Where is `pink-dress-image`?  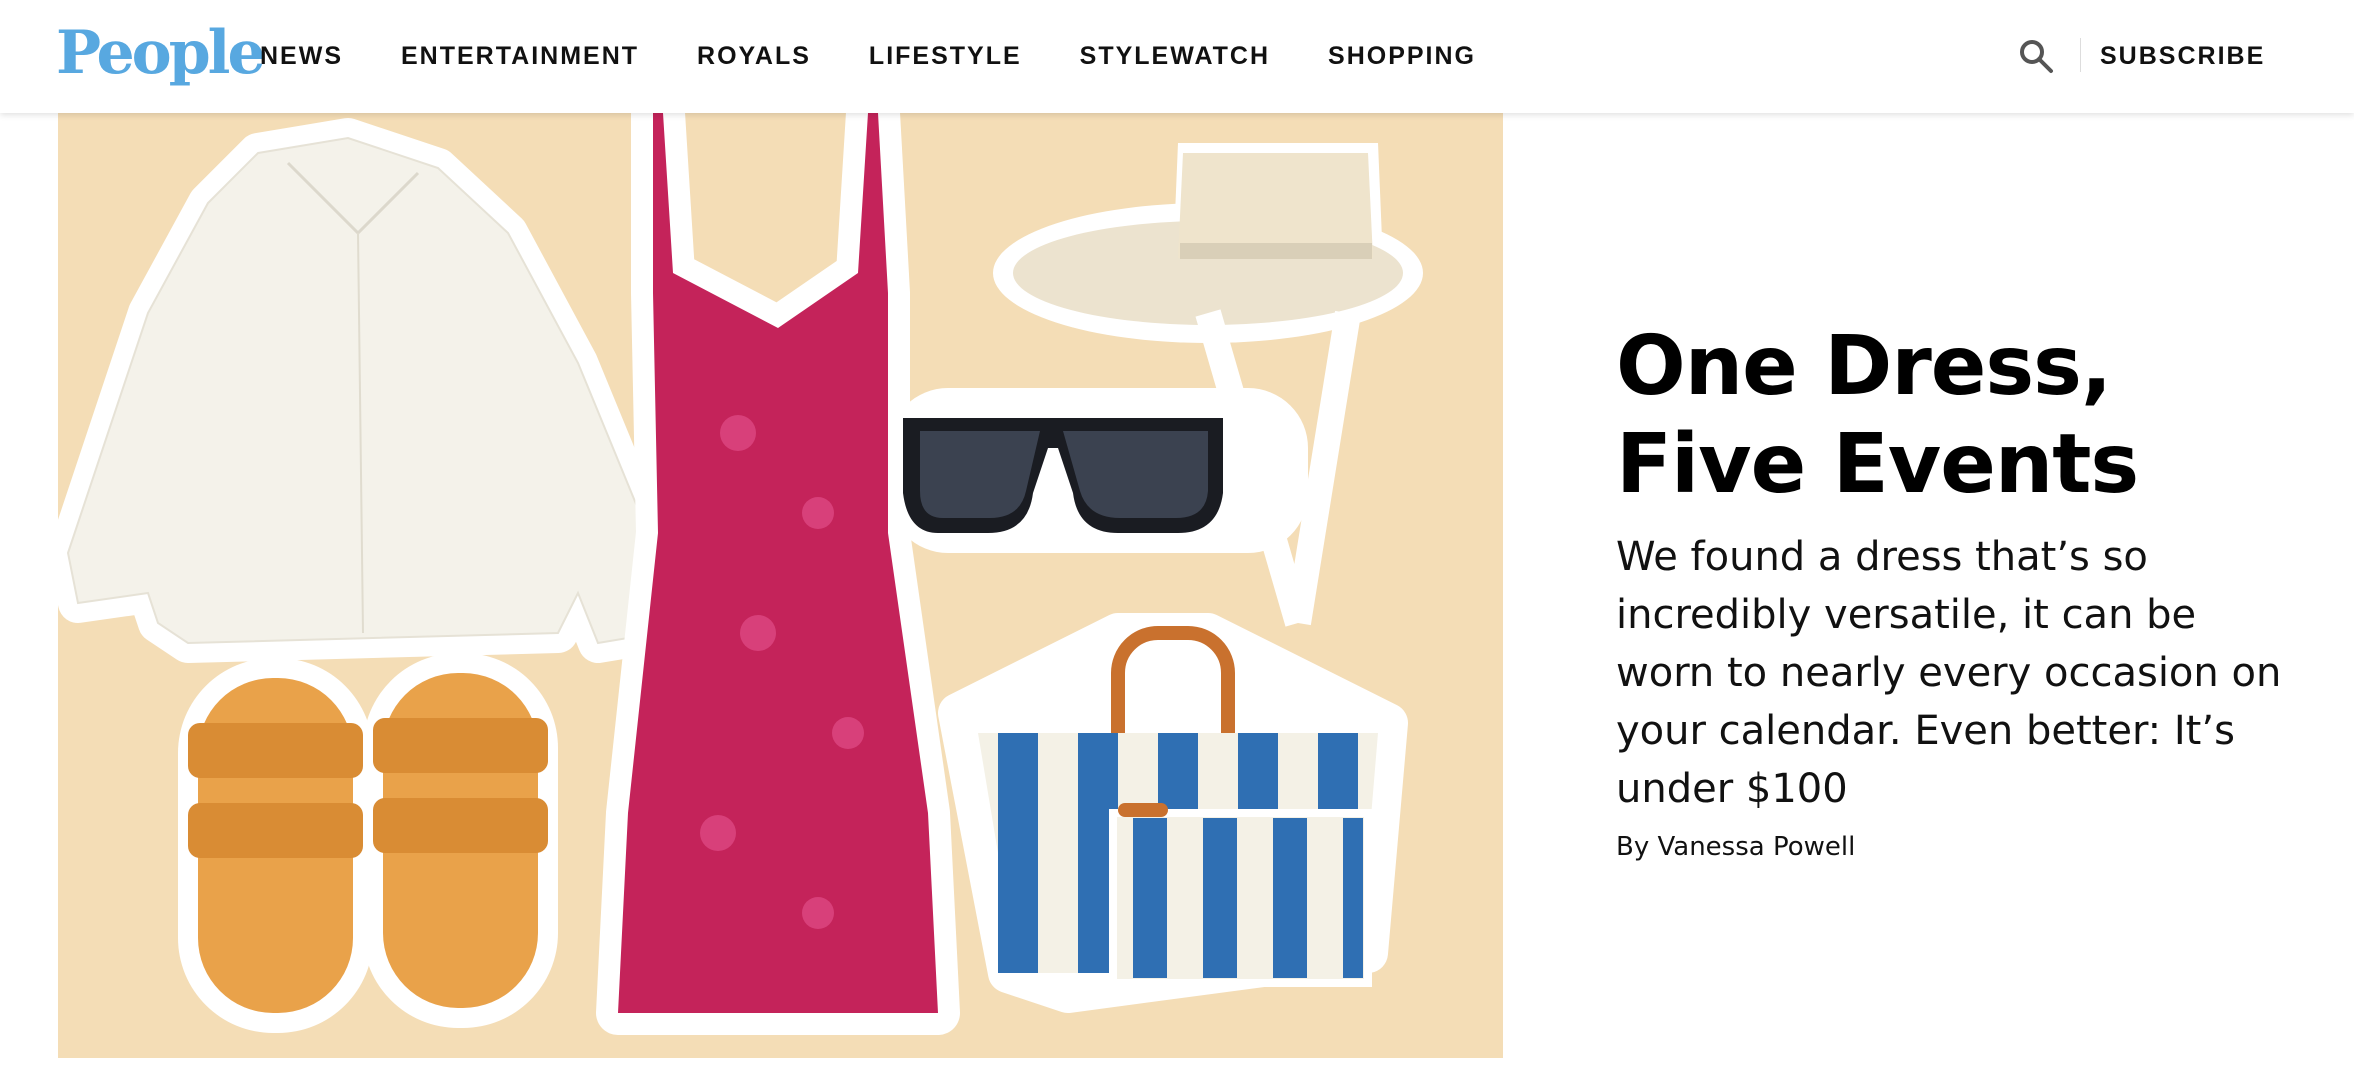 pink-dress-image is located at coordinates (778, 574).